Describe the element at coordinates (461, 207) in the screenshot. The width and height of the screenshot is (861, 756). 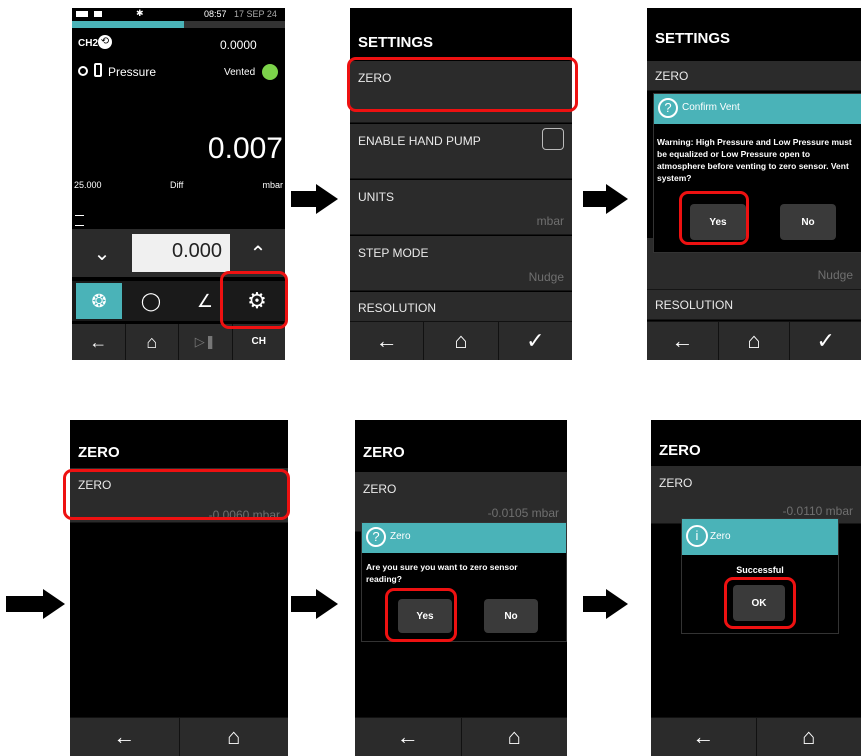
I see `settings-row-units: UNITS mbar` at that location.